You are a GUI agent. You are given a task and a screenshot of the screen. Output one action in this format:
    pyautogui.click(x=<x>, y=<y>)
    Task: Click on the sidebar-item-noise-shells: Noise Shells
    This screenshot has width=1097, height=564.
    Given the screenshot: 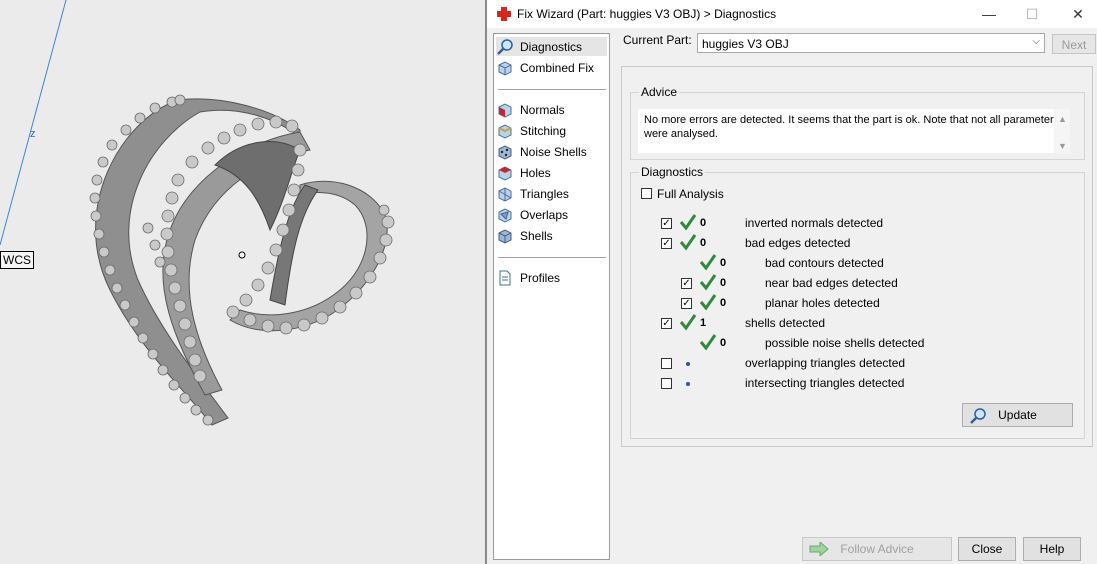 What is the action you would take?
    pyautogui.click(x=551, y=151)
    